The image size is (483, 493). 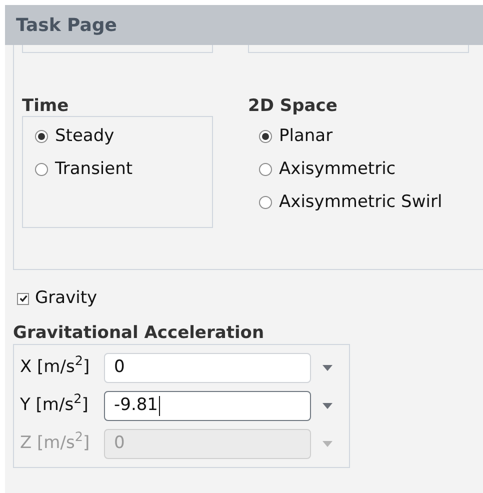 What do you see at coordinates (360, 202) in the screenshot?
I see `radio-label: Axisymmetric Swirl` at bounding box center [360, 202].